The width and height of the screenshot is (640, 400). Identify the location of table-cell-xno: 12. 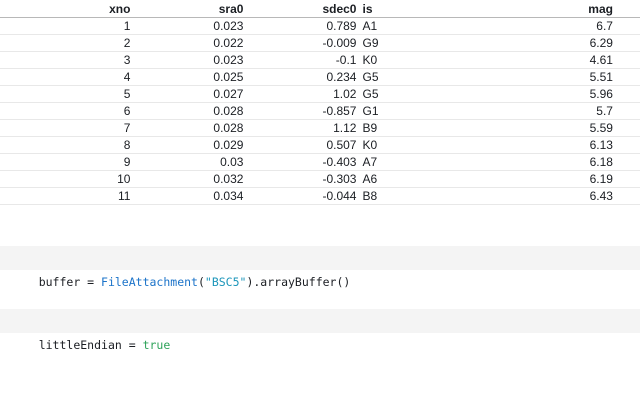
(65, 205).